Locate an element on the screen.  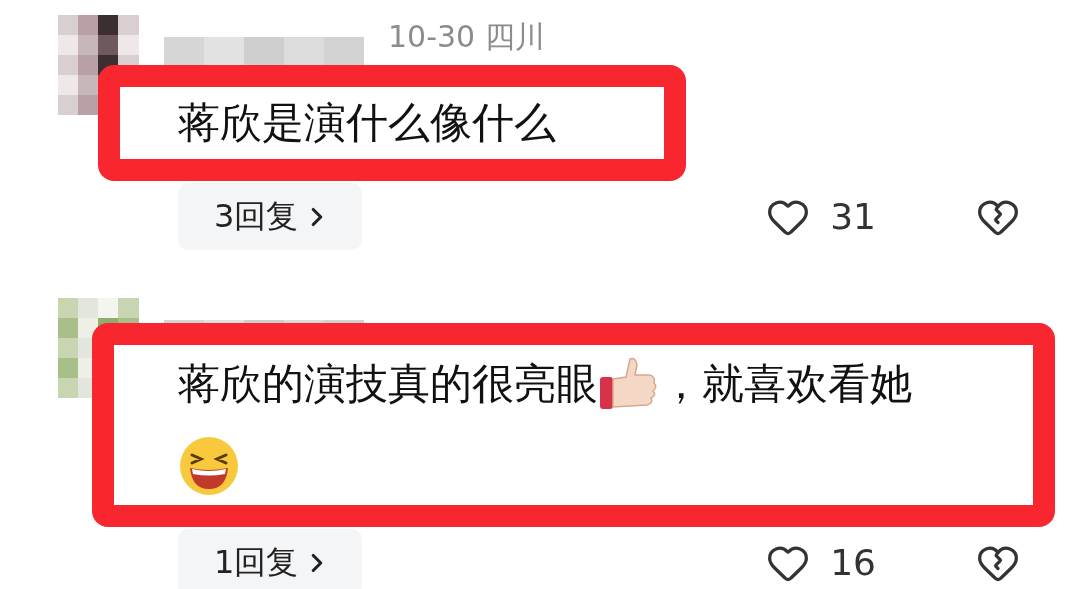
replies-button: 3回复 is located at coordinates (270, 216).